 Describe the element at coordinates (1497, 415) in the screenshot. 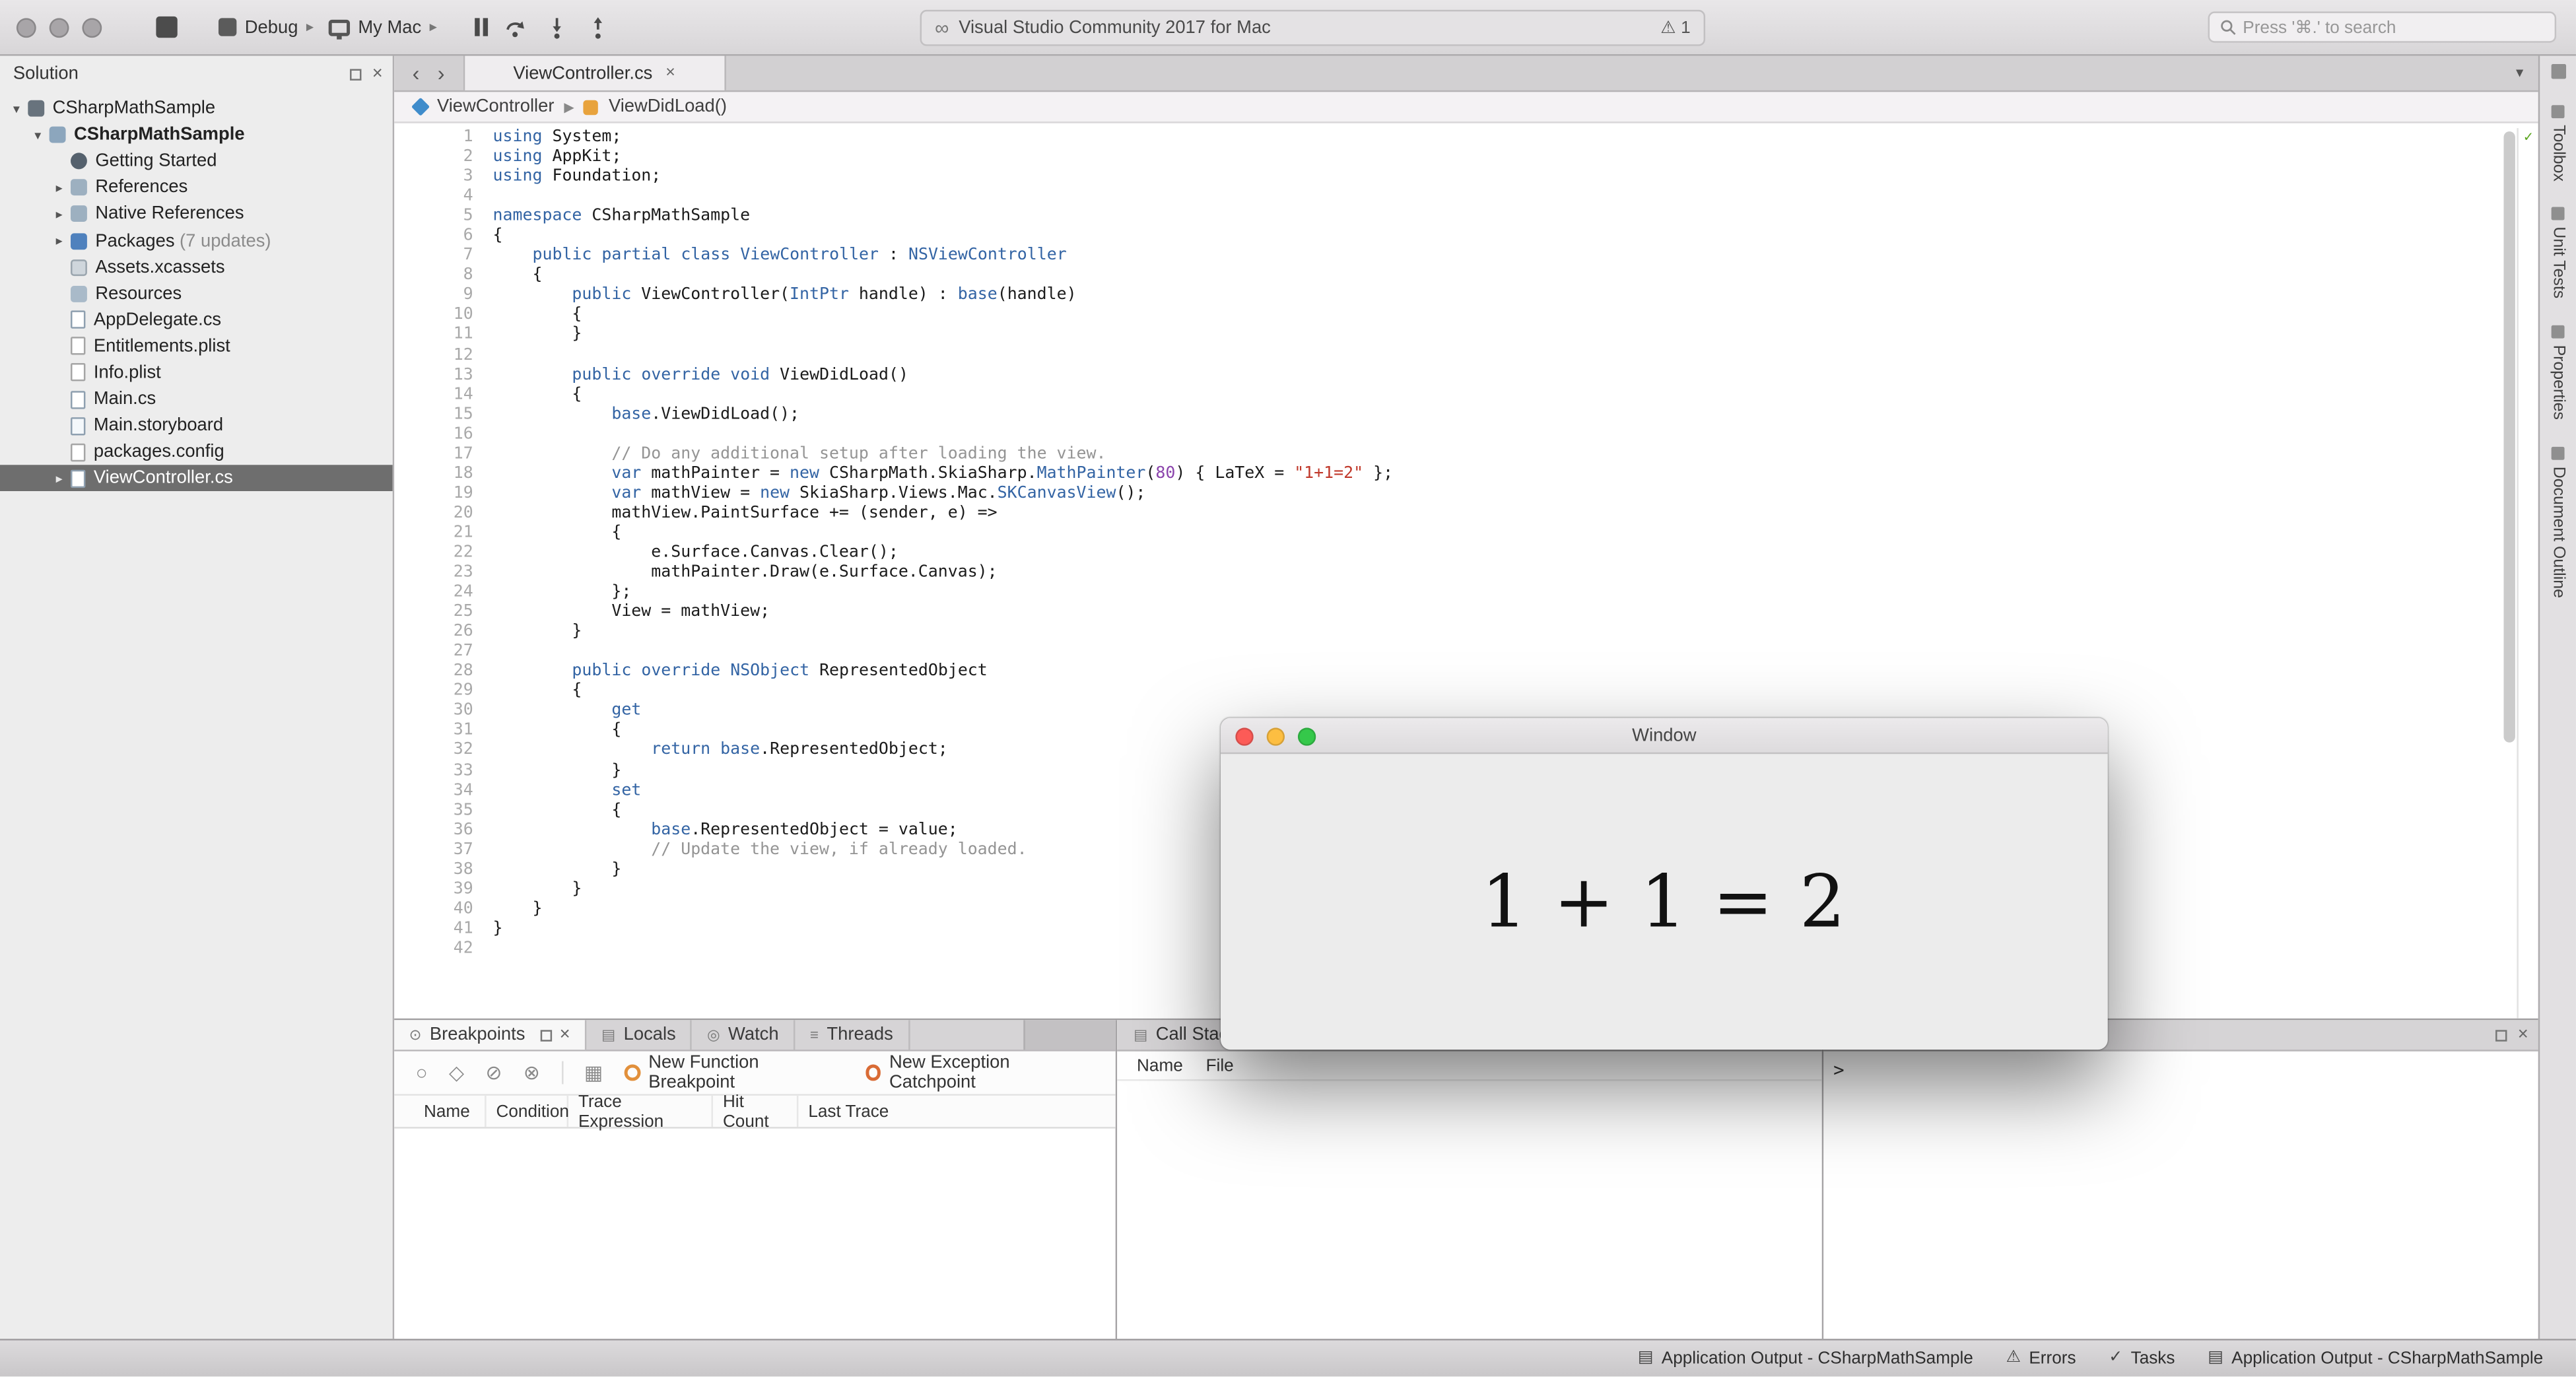

I see `code-line: base.ViewDidLoad();` at that location.